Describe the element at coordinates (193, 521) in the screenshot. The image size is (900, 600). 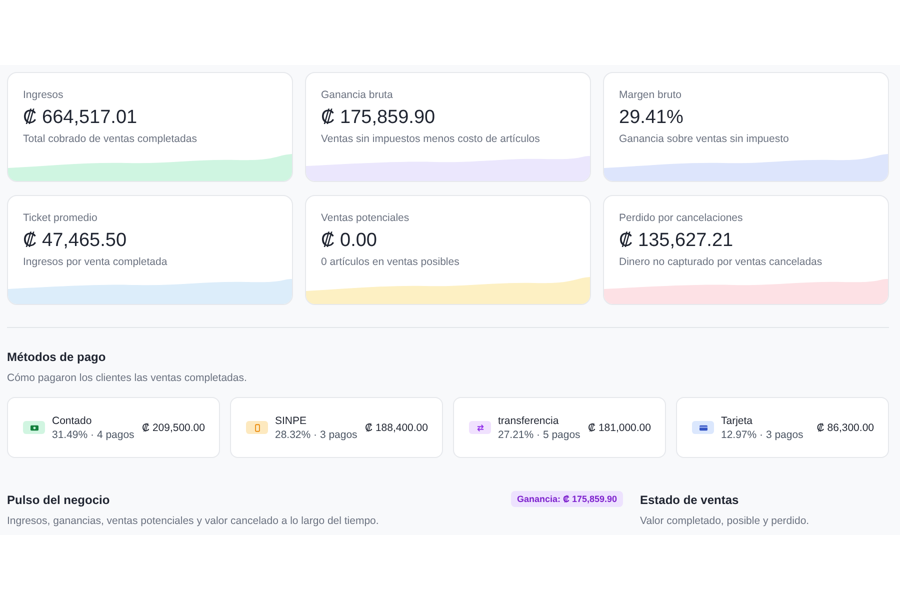
I see `section-subtitle: Ingresos, ganancias, ventas potenciales y valor cancelado a lo largo del tiempo.` at that location.